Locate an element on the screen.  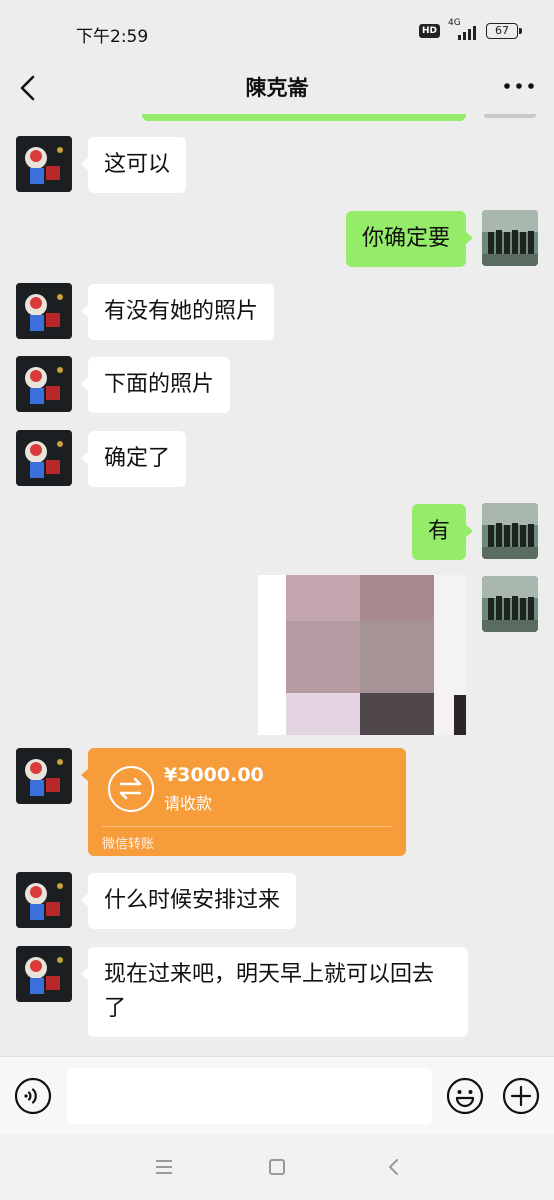
emoji-icon is located at coordinates (465, 1096).